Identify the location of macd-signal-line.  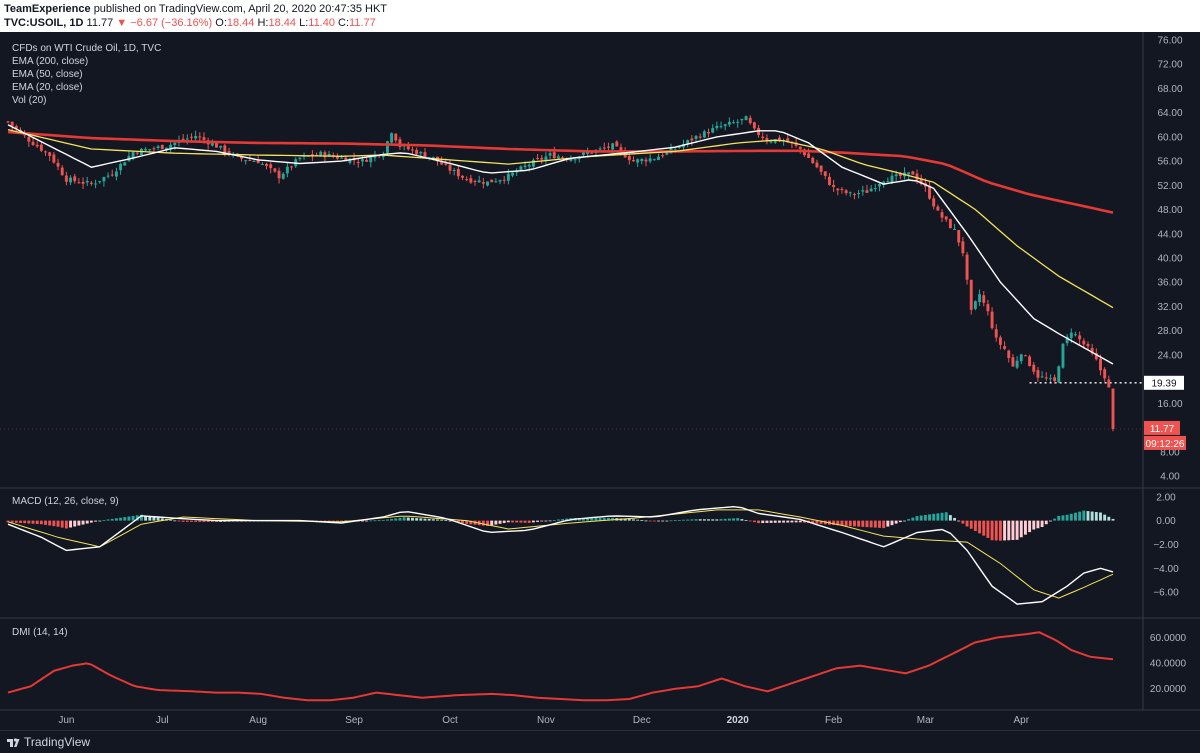
(560, 554).